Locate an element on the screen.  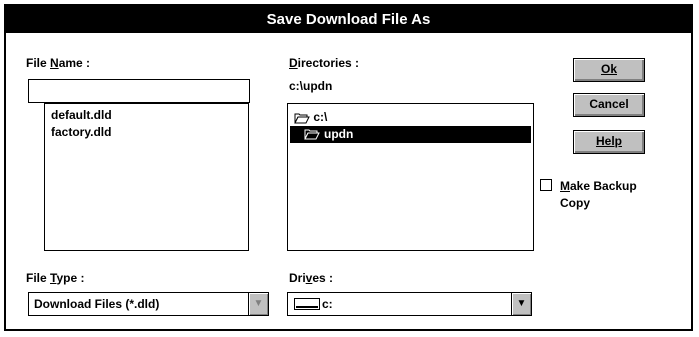
file-name-input is located at coordinates (139, 91).